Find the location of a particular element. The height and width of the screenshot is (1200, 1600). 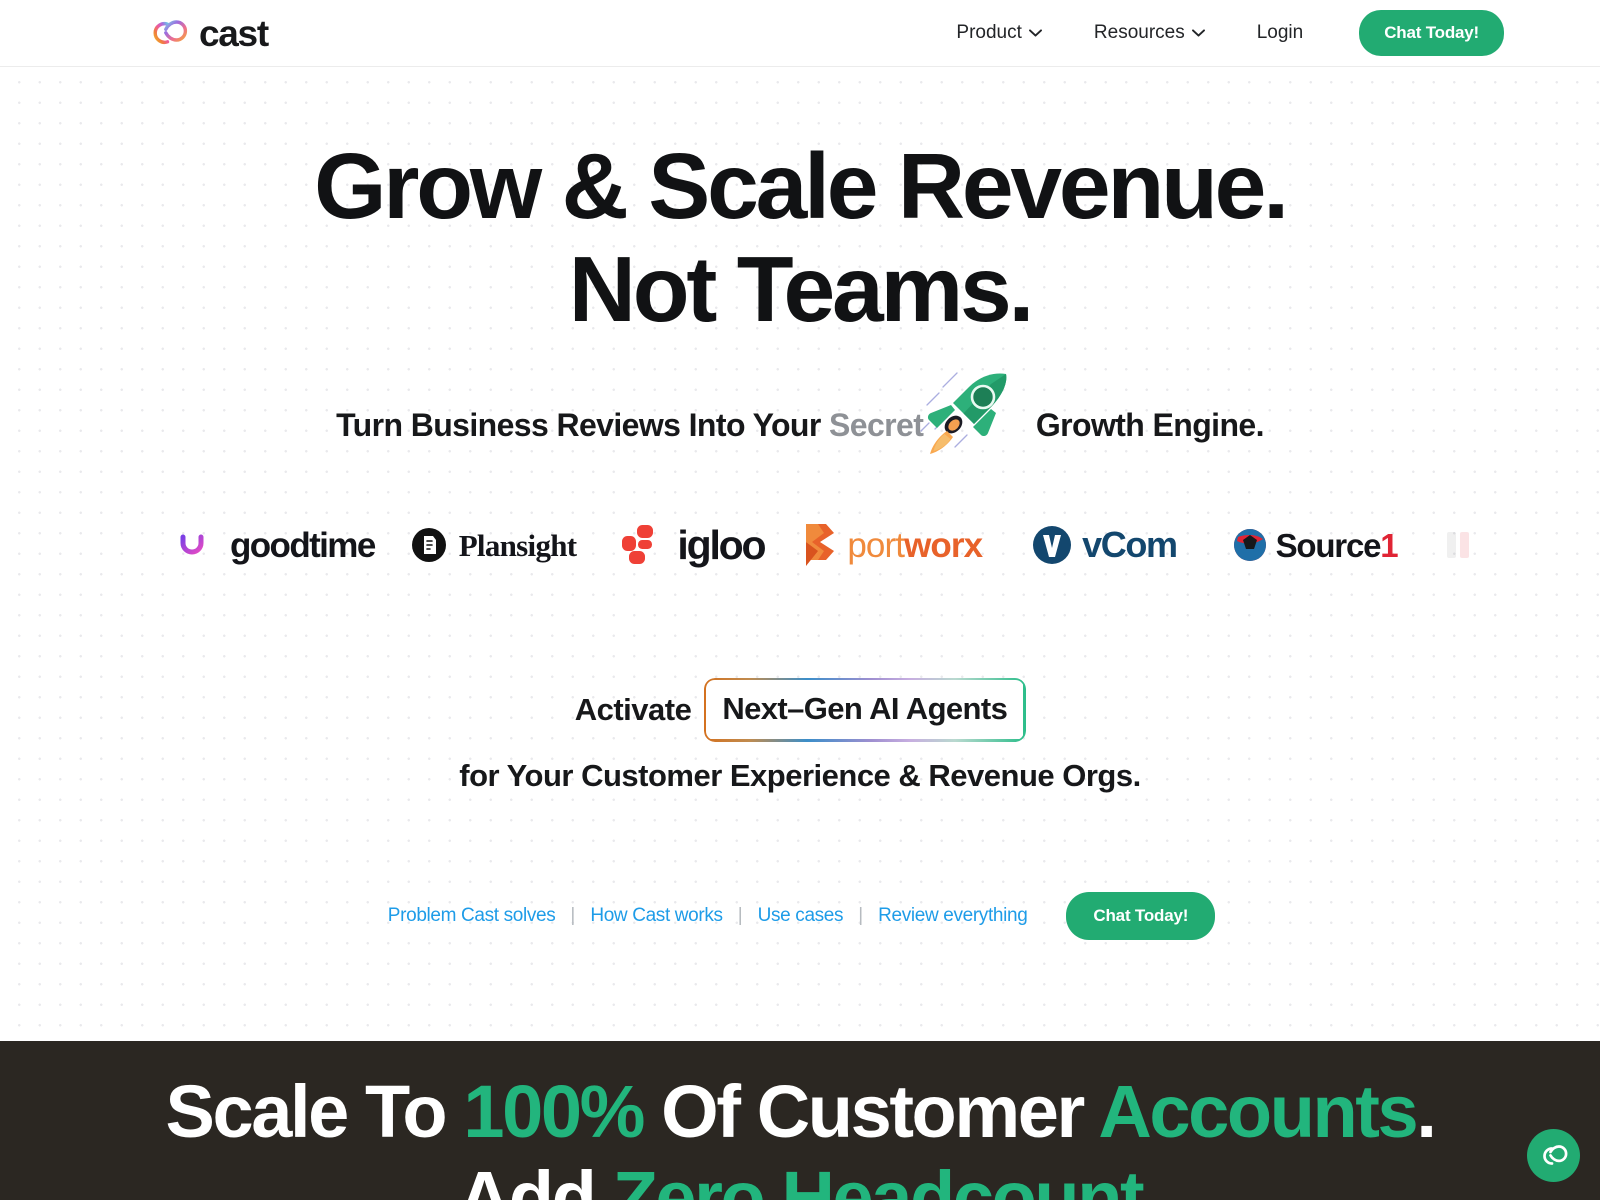

nav-item-resources: Resources is located at coordinates (1149, 33).